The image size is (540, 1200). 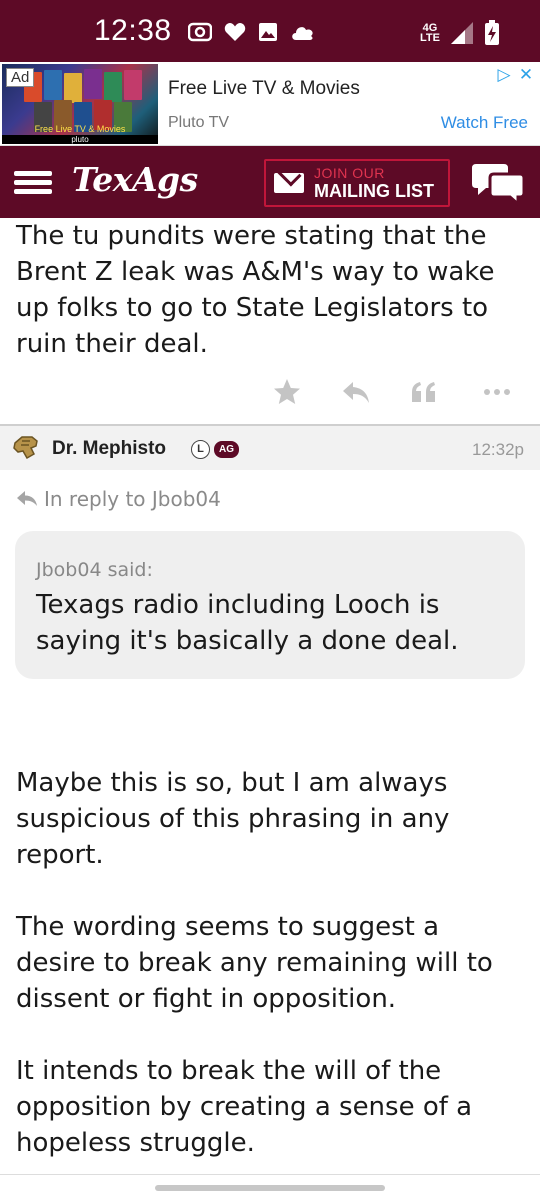 I want to click on signal-icon, so click(x=462, y=33).